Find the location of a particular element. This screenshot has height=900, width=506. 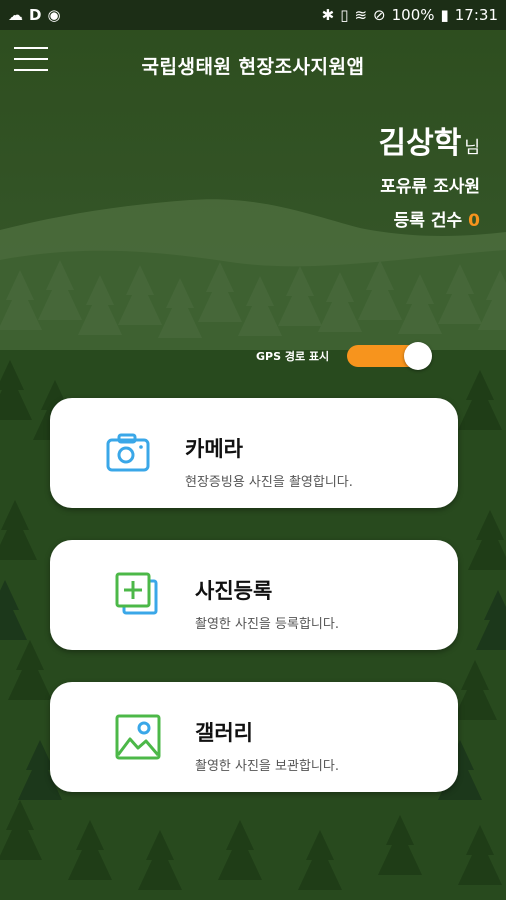

gps-label: GPS 경로 표시 is located at coordinates (293, 356).